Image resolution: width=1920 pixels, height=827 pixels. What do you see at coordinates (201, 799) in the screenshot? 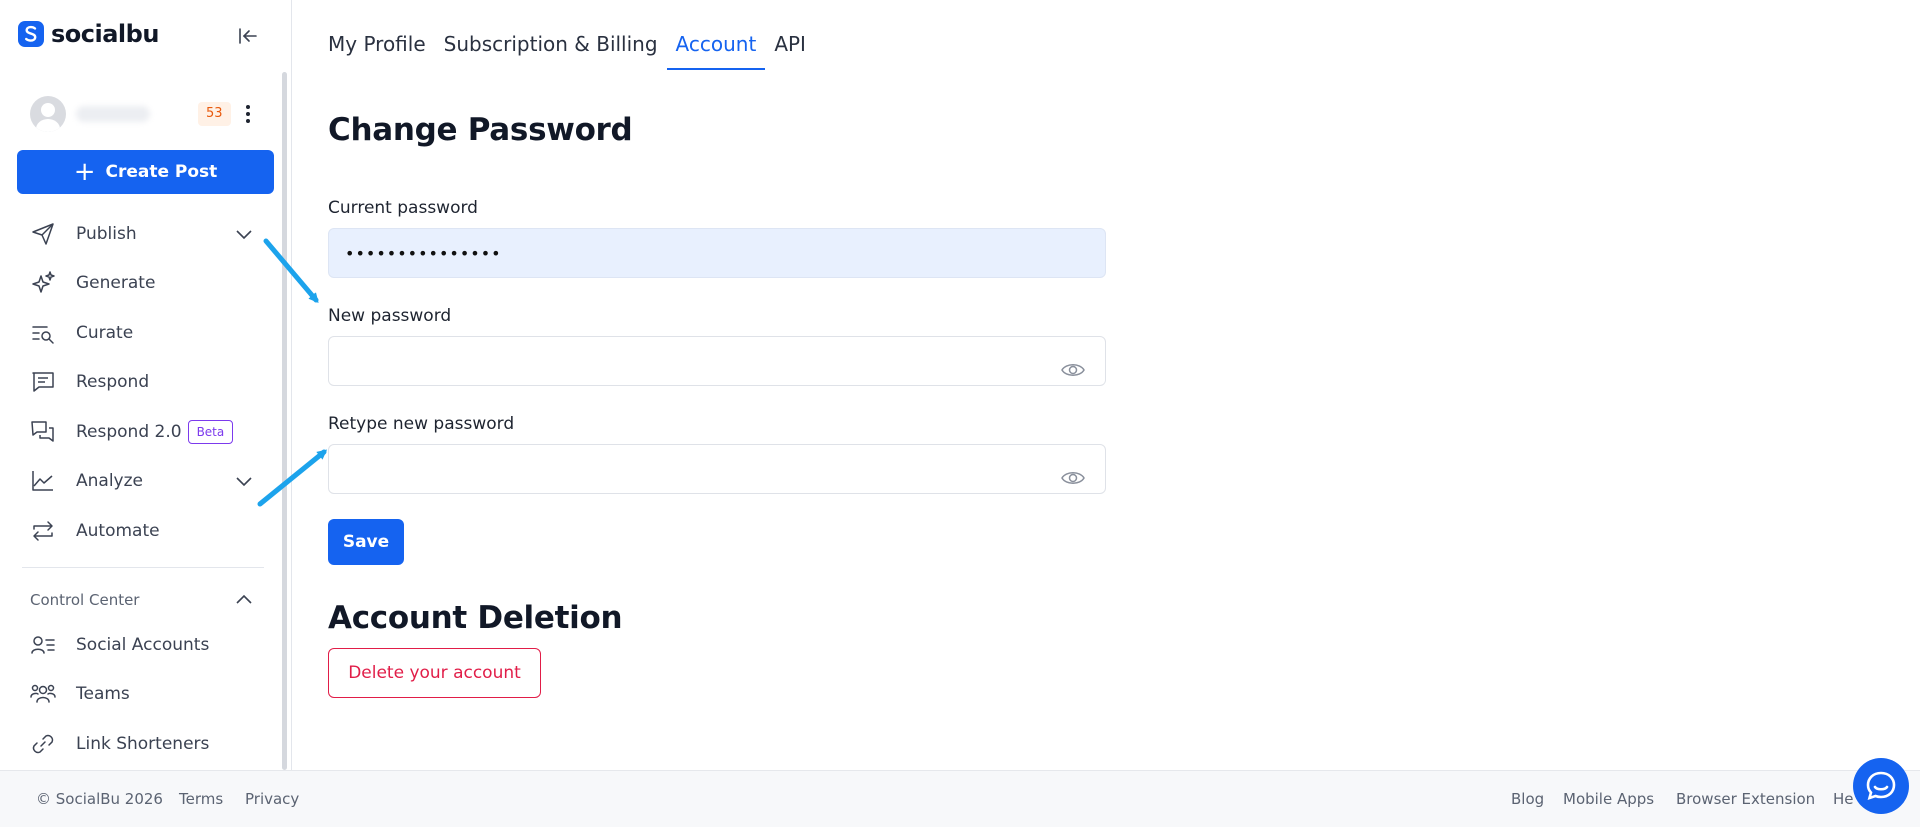
I see `footer-link-terms: Terms` at bounding box center [201, 799].